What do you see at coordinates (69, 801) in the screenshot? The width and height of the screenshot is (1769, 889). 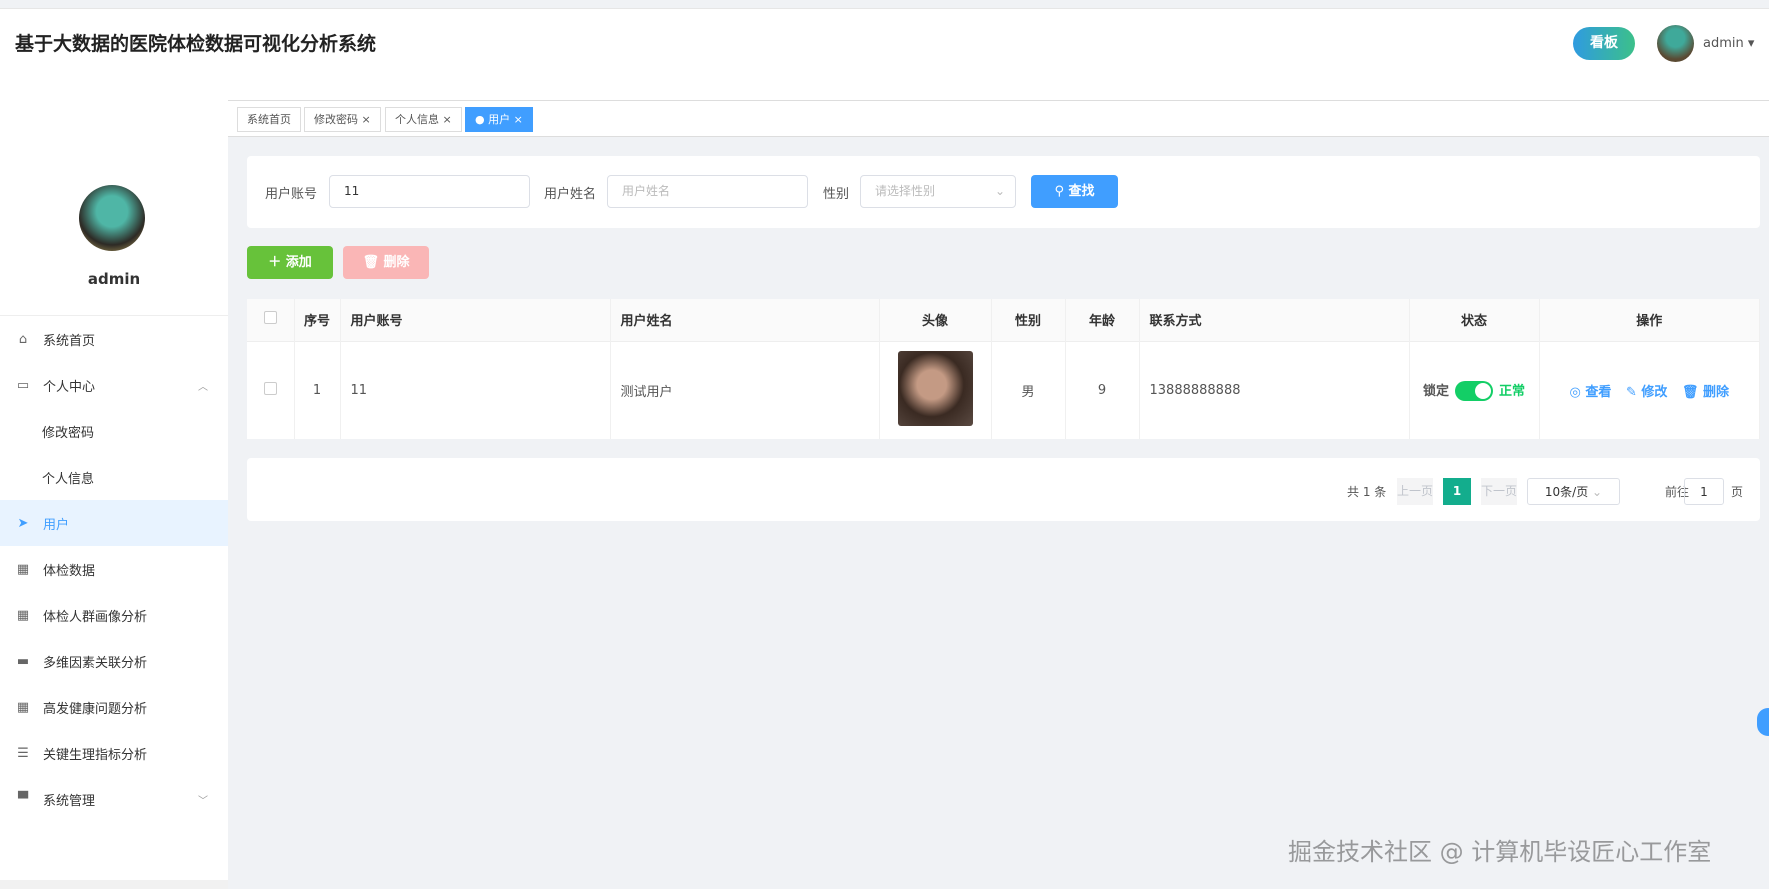 I see `label: 系统管理` at bounding box center [69, 801].